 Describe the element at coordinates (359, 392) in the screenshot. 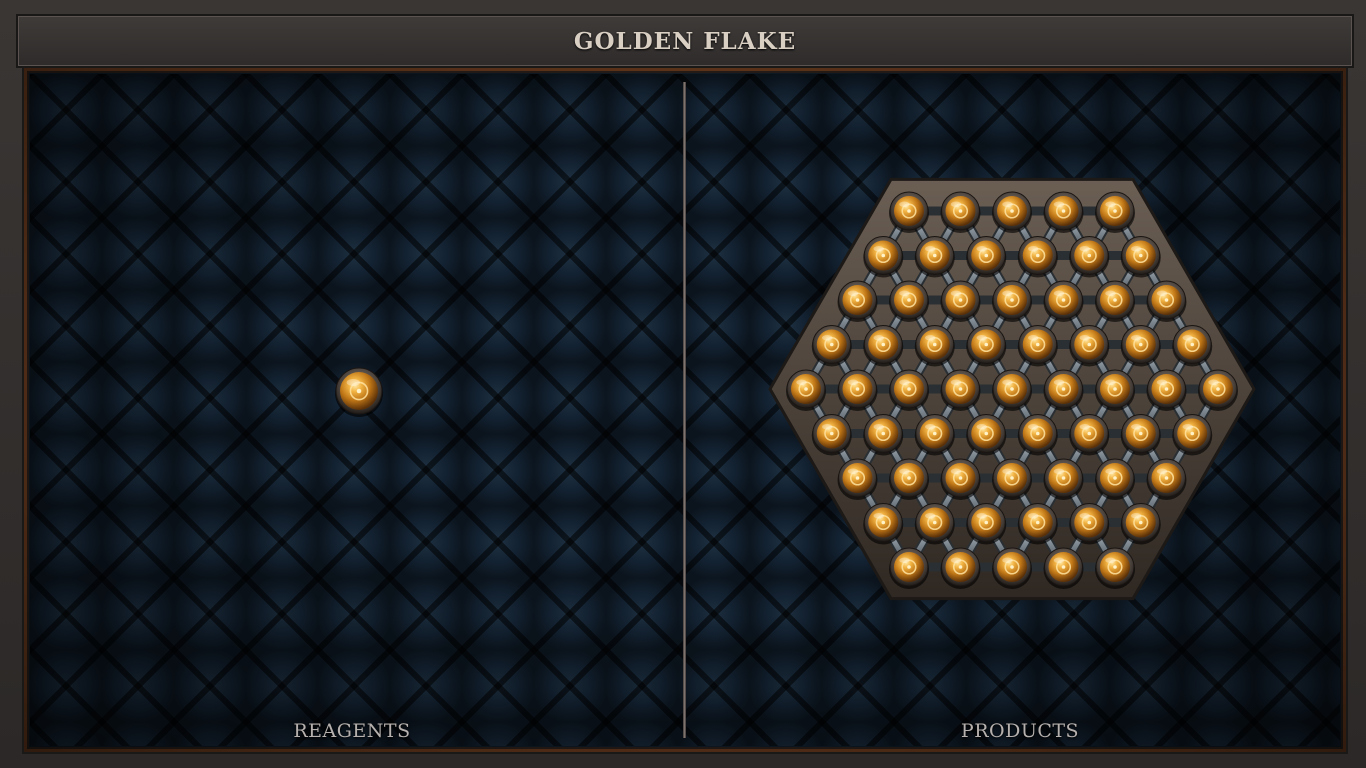

I see `reagent-gold-atom` at that location.